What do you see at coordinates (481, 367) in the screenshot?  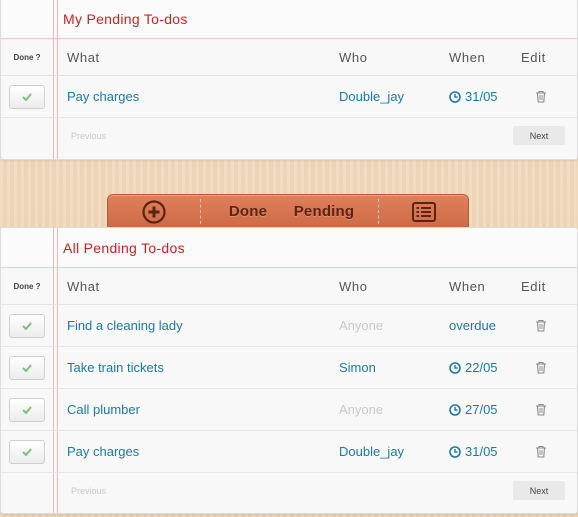 I see `due-date-text: 22/05` at bounding box center [481, 367].